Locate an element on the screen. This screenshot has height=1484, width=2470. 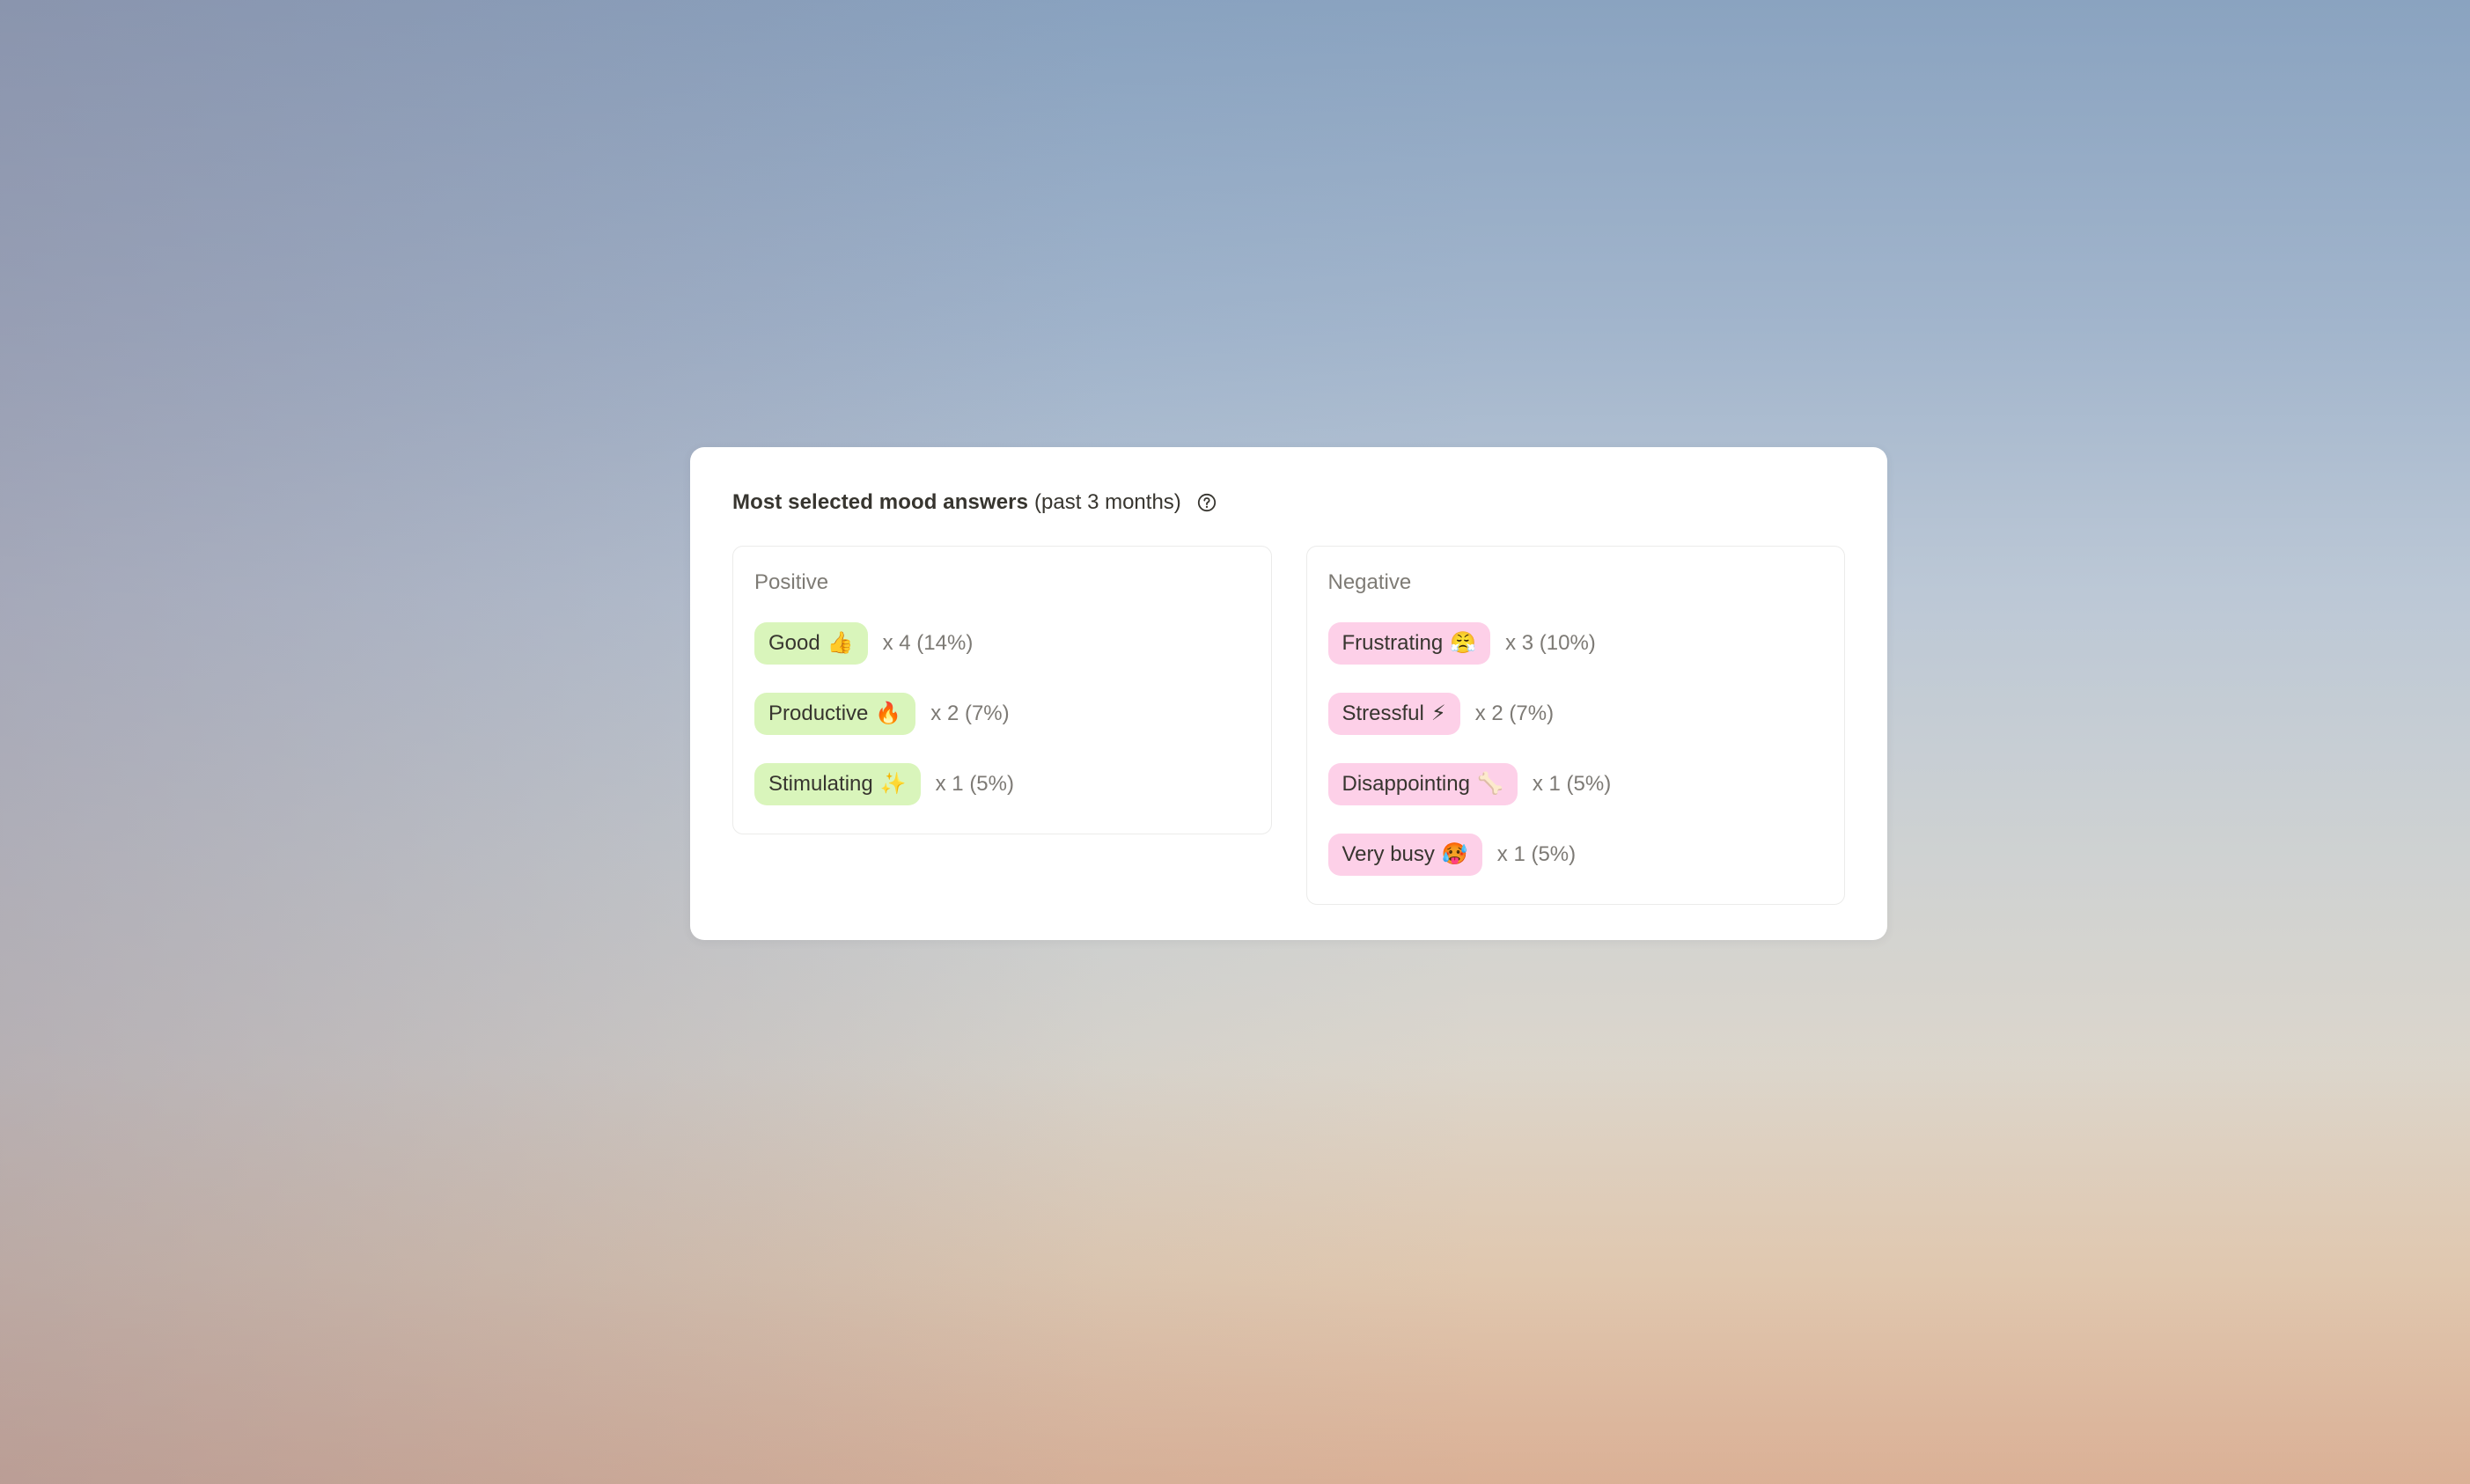
mood-pill-disappointing: Disappointing 🦴 is located at coordinates (1422, 784).